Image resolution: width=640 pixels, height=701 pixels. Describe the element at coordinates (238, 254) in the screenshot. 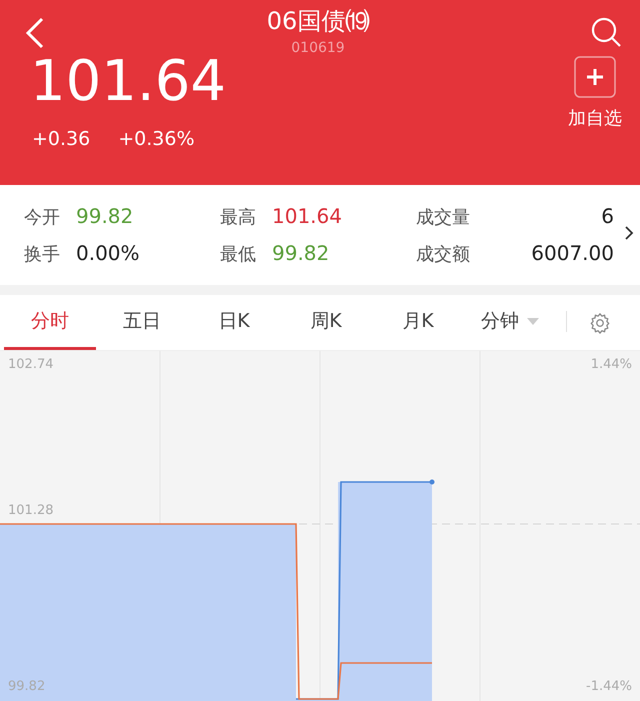

I see `stat-label: 最低` at that location.